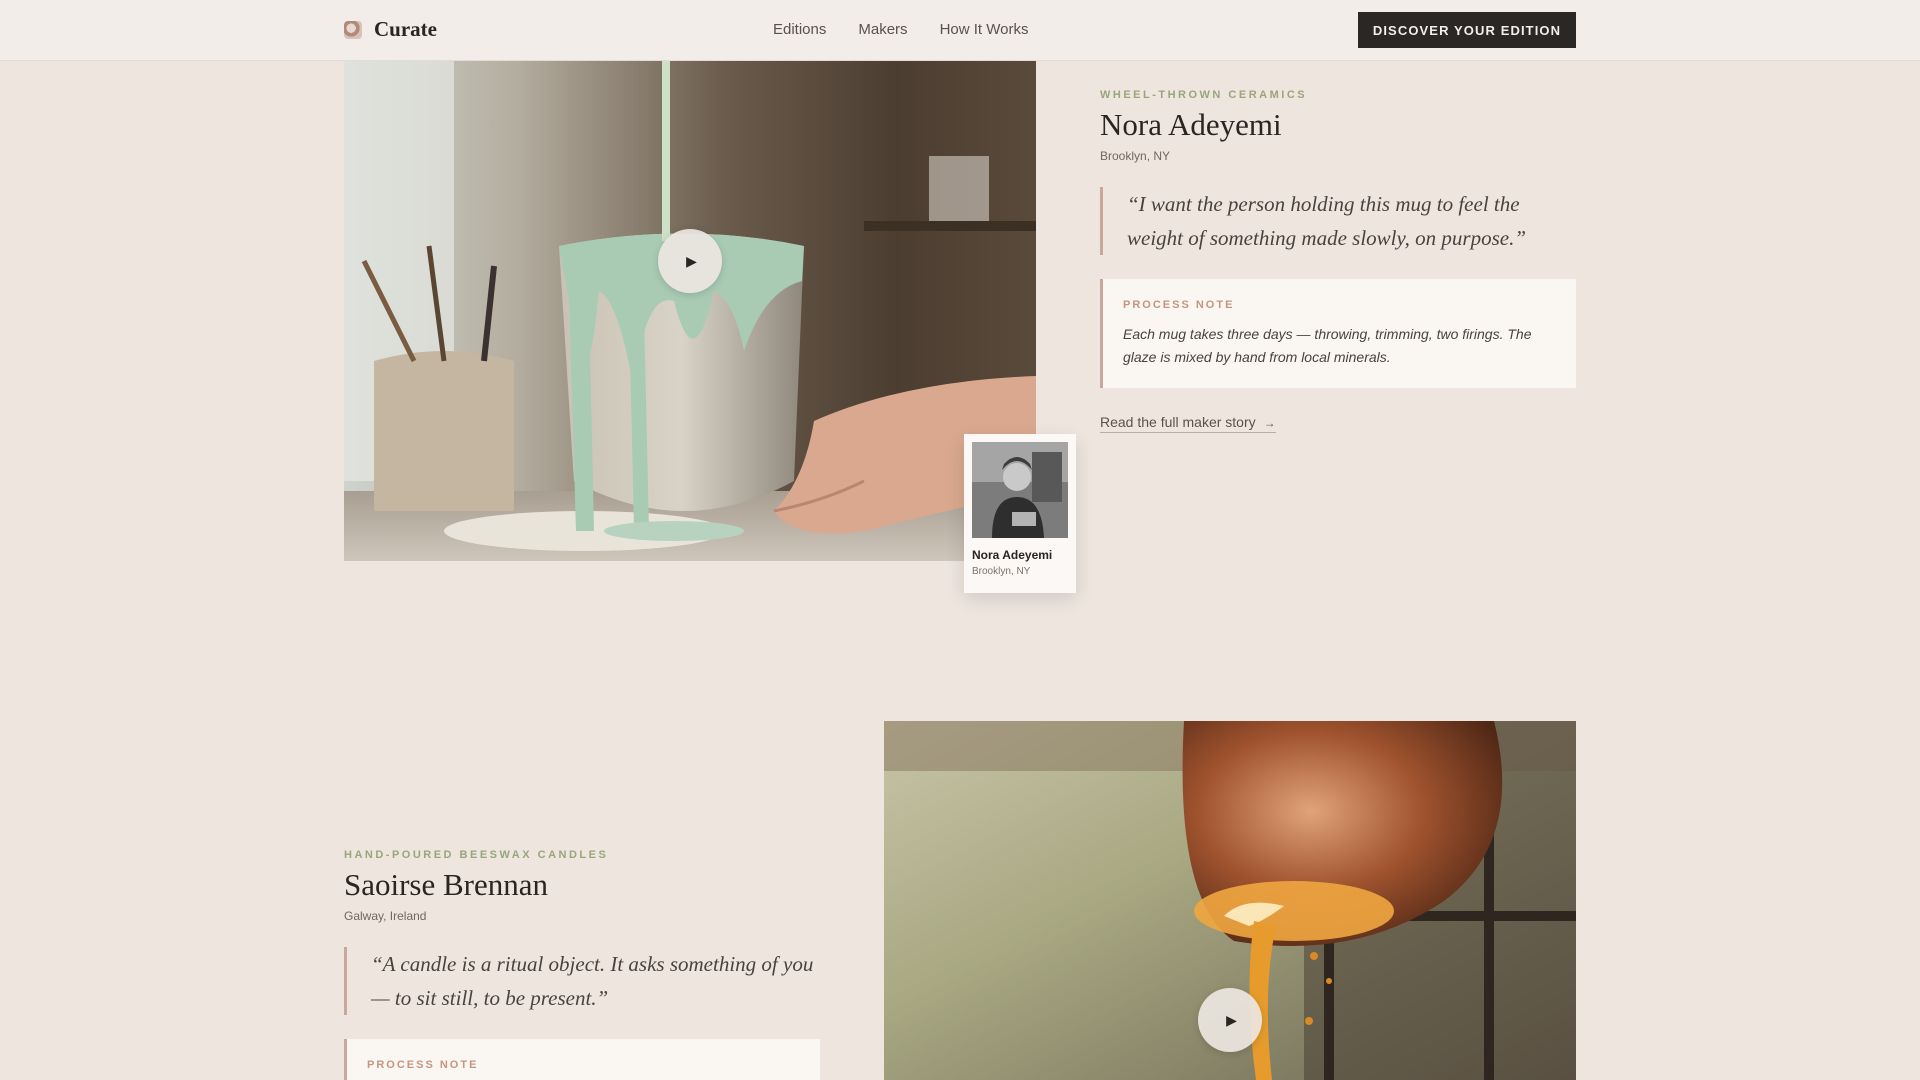 This screenshot has width=1920, height=1080. What do you see at coordinates (1001, 571) in the screenshot?
I see `maker-card-location: Brooklyn, NY` at bounding box center [1001, 571].